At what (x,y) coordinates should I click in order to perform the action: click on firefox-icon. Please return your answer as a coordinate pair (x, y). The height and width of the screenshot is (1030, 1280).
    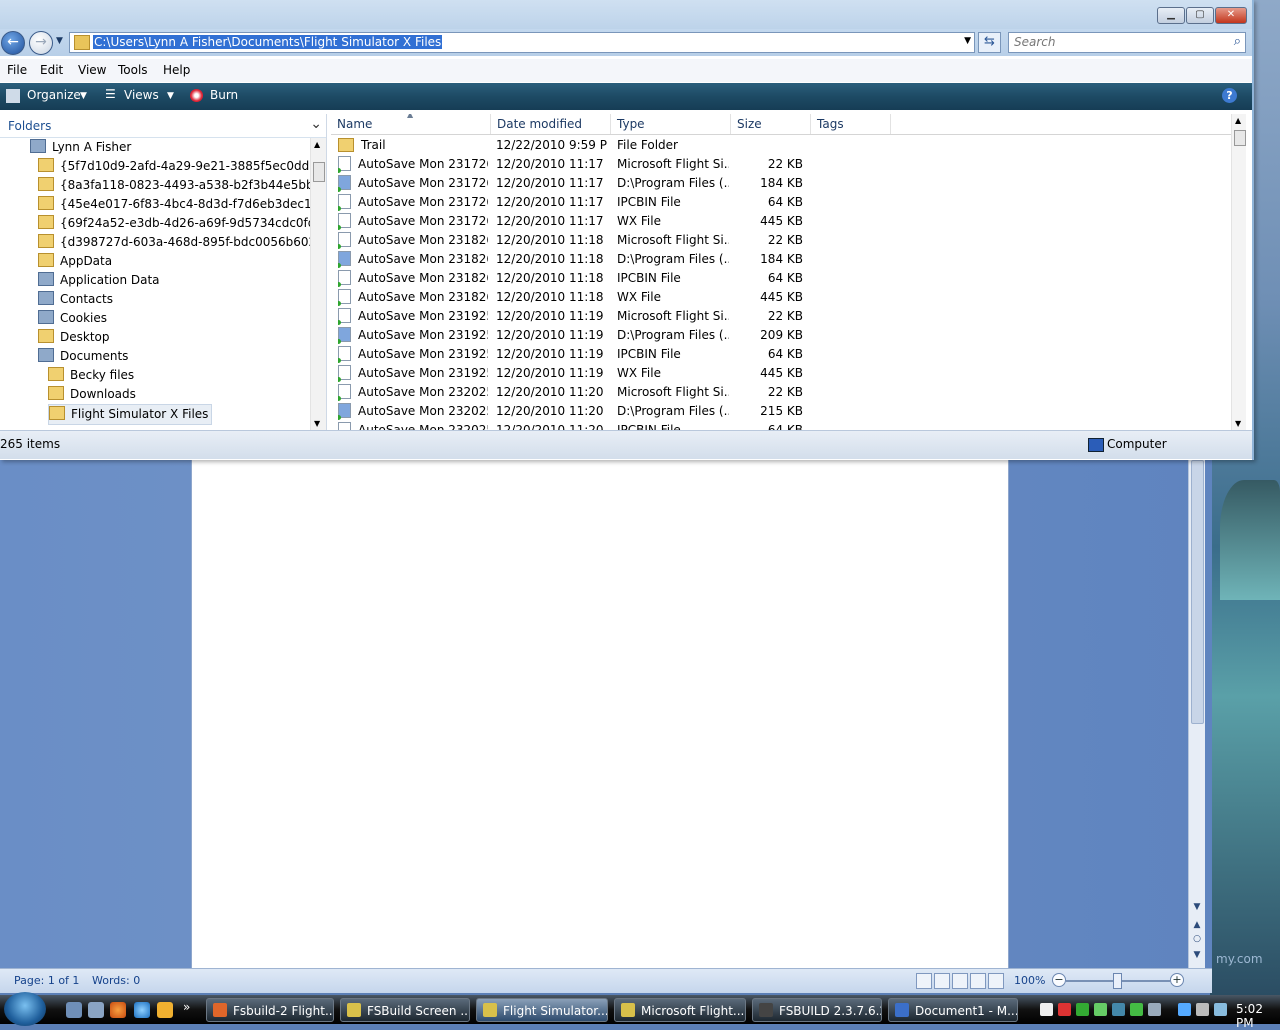
    Looking at the image, I should click on (118, 1010).